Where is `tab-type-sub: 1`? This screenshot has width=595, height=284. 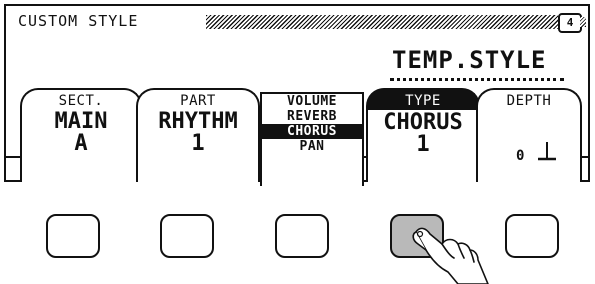 tab-type-sub: 1 is located at coordinates (423, 144).